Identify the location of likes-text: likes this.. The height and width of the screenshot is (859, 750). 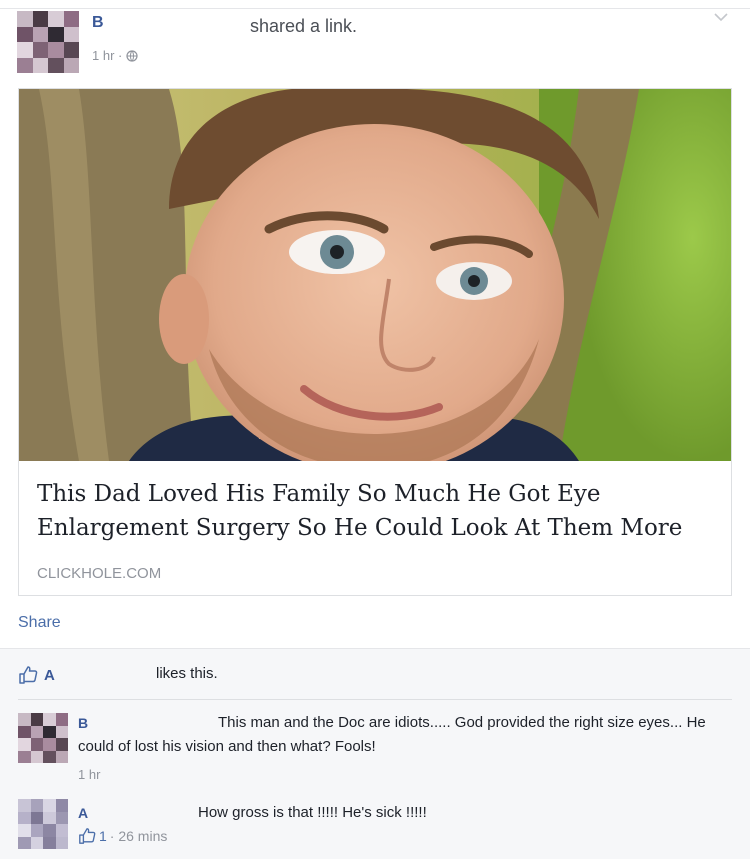
(187, 673).